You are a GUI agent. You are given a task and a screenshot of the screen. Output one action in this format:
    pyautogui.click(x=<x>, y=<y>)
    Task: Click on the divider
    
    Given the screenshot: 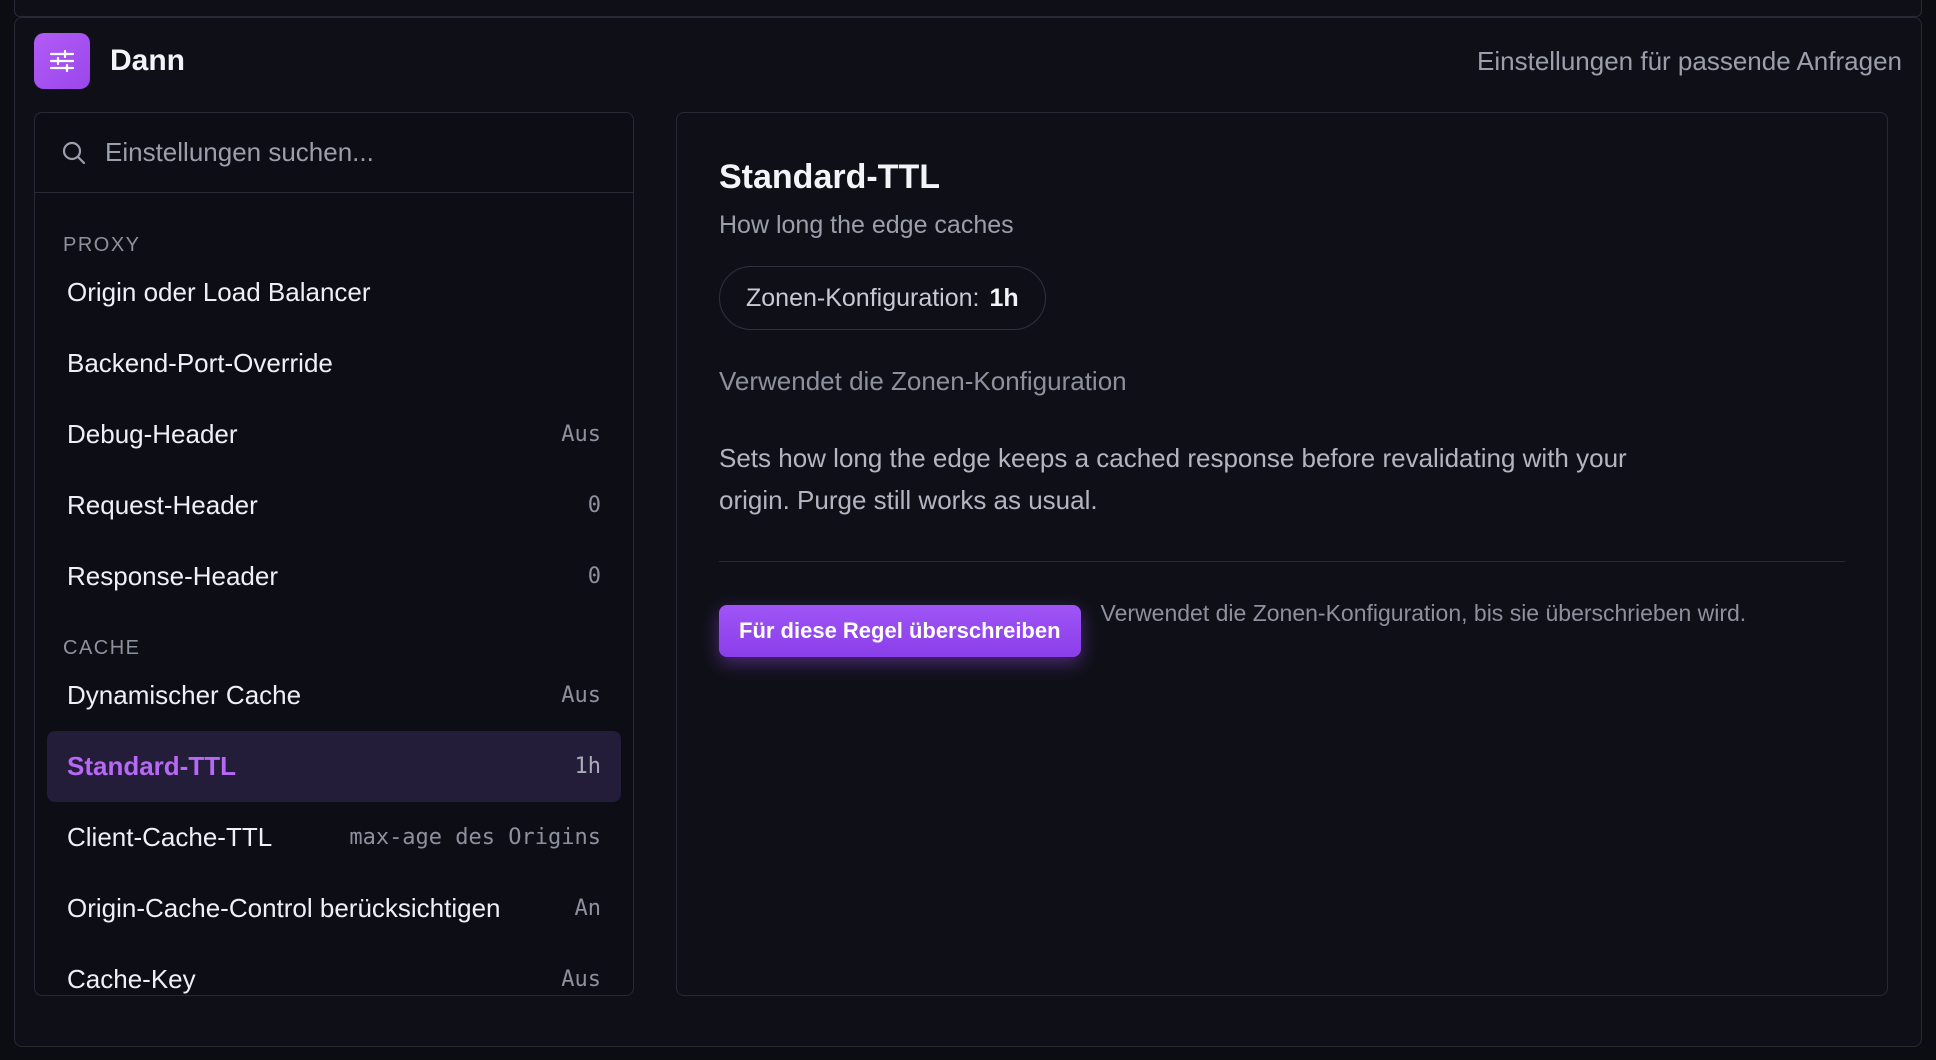 What is the action you would take?
    pyautogui.click(x=1282, y=561)
    